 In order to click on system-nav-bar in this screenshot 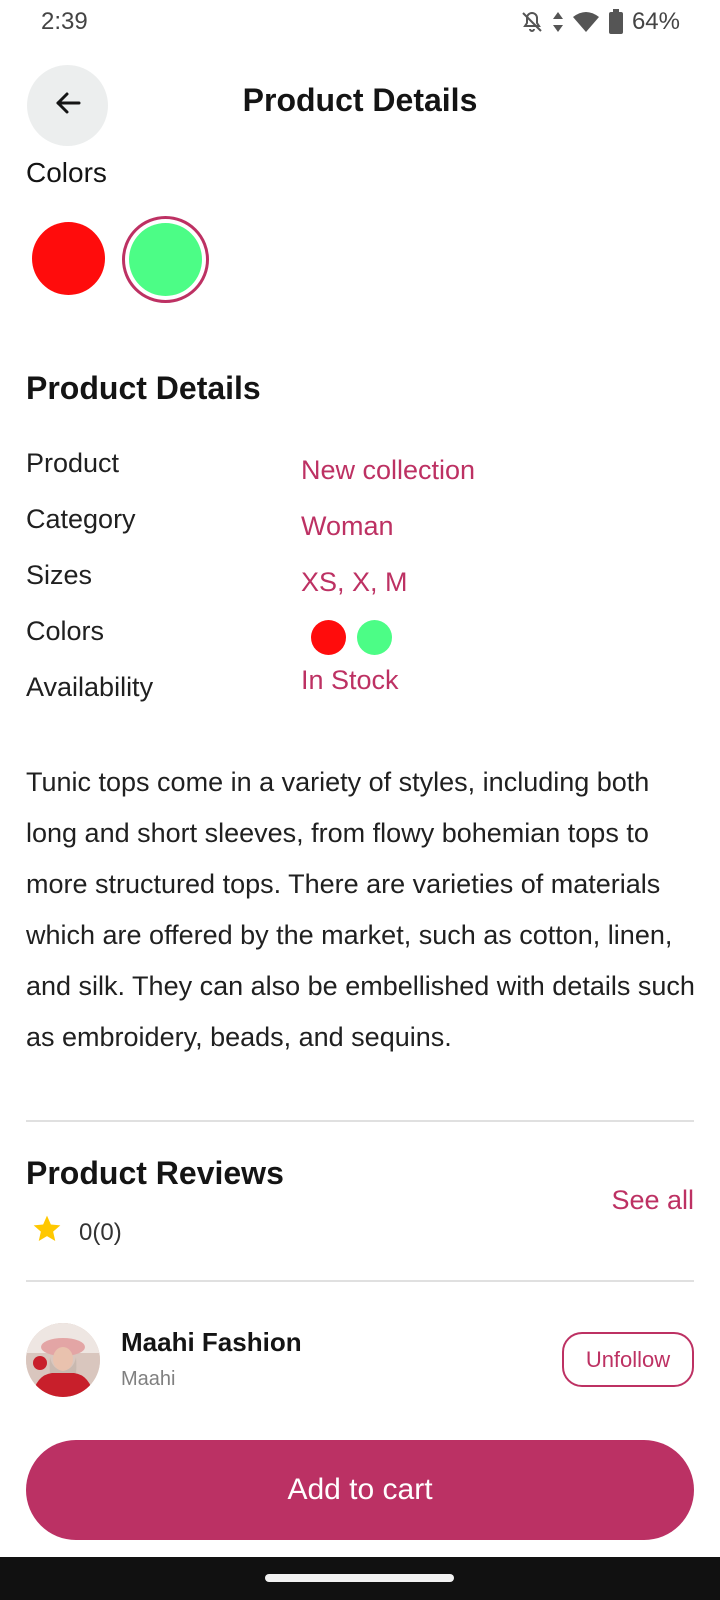, I will do `click(360, 1578)`.